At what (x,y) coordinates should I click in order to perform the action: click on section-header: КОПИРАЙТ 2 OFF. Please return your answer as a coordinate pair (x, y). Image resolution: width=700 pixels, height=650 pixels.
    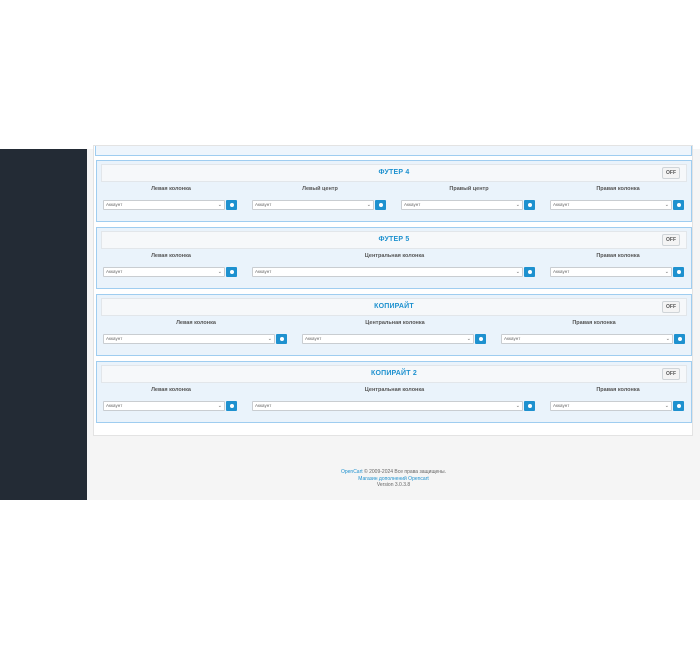
    Looking at the image, I should click on (394, 374).